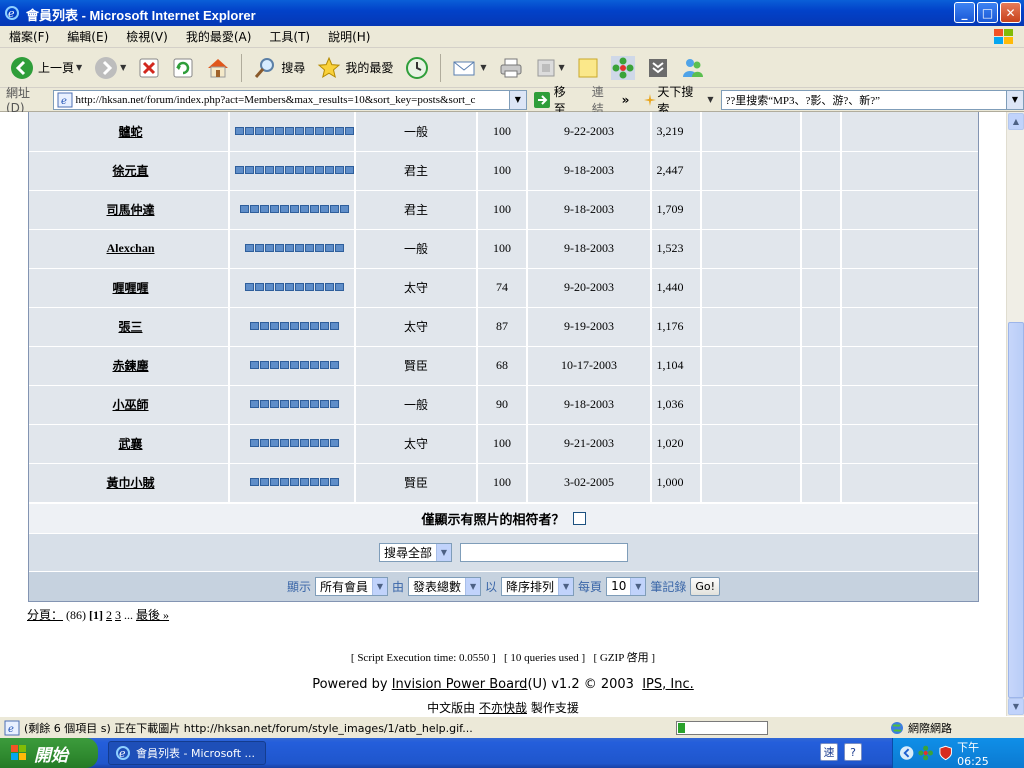 Image resolution: width=1024 pixels, height=768 pixels. Describe the element at coordinates (279, 68) in the screenshot. I see `search-button: 搜尋` at that location.